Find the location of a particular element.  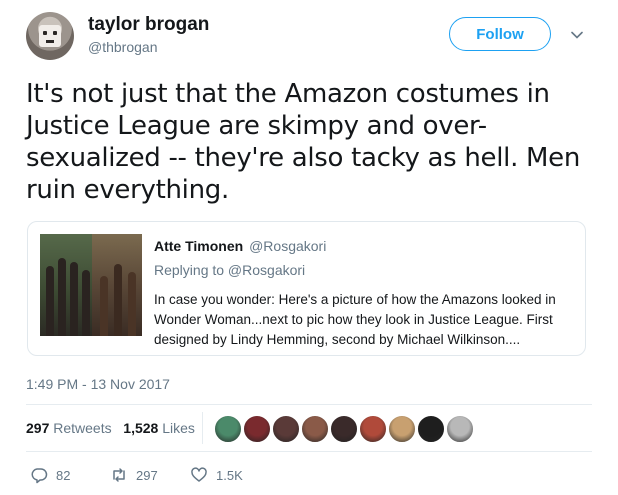

follow-button: Follow is located at coordinates (500, 34).